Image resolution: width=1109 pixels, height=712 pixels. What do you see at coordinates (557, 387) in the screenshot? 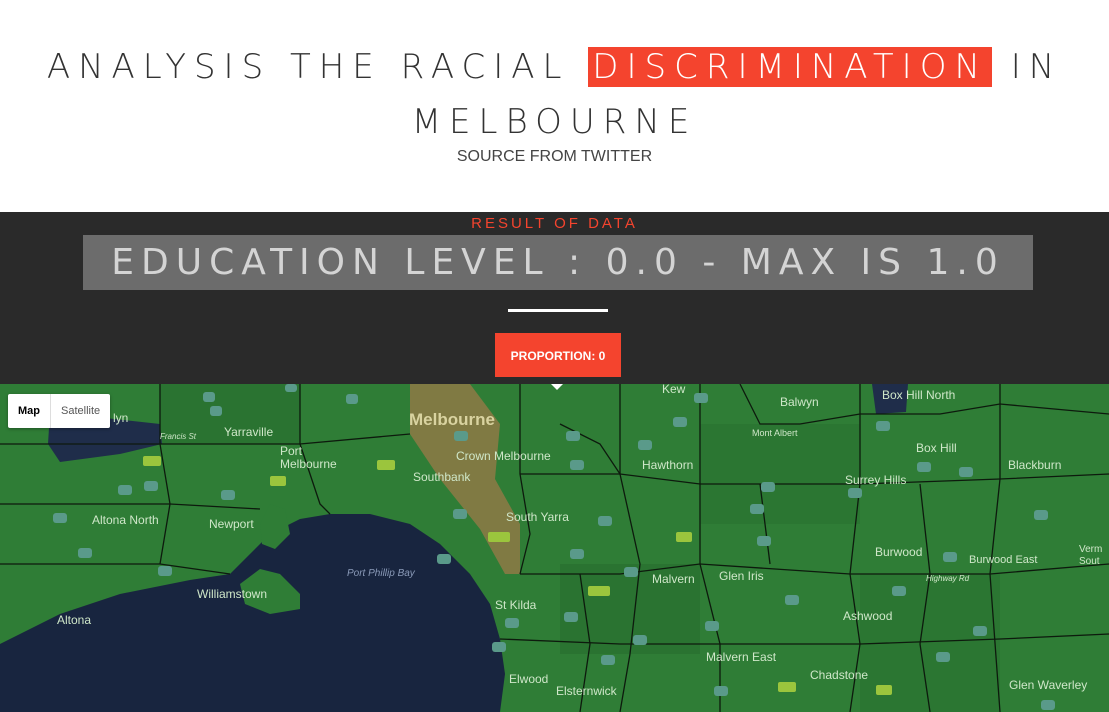
I see `map-pointer-caret` at bounding box center [557, 387].